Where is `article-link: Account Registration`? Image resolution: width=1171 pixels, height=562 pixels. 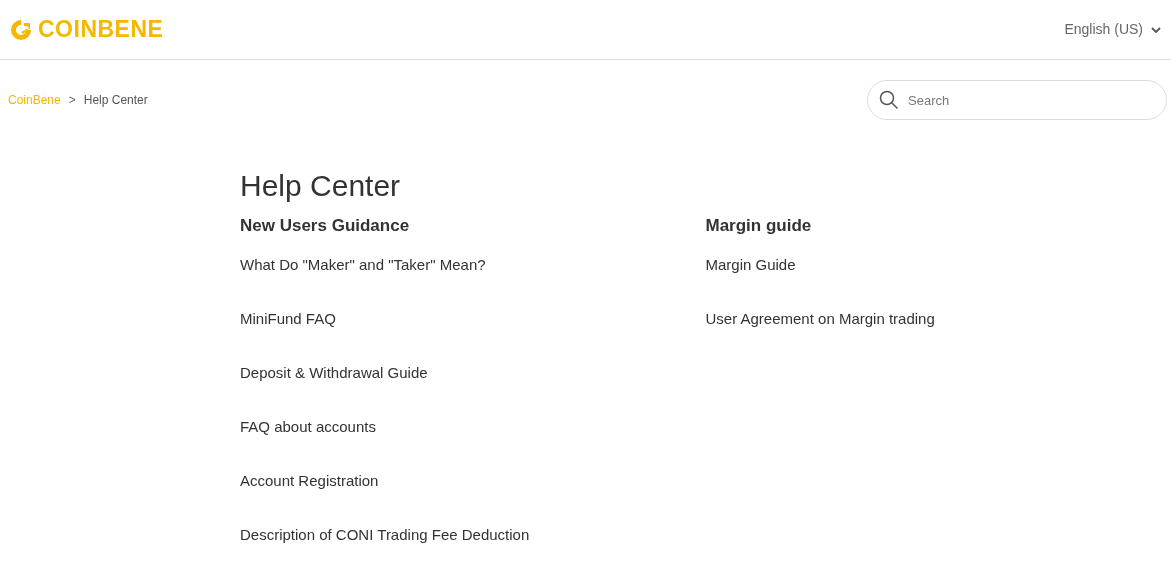
article-link: Account Registration is located at coordinates (309, 480).